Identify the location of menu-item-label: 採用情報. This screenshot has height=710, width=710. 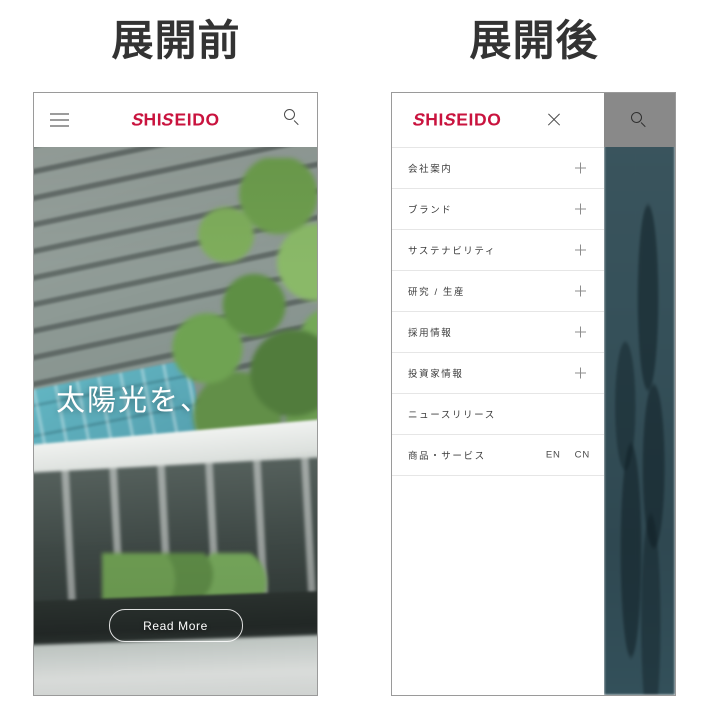
(430, 333).